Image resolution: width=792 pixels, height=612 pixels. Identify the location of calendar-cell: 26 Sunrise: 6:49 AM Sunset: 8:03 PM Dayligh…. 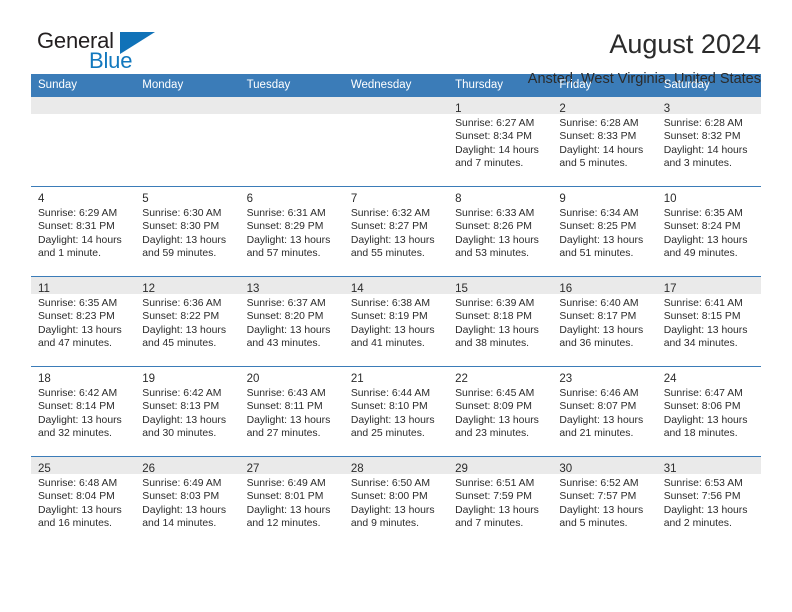
(187, 501).